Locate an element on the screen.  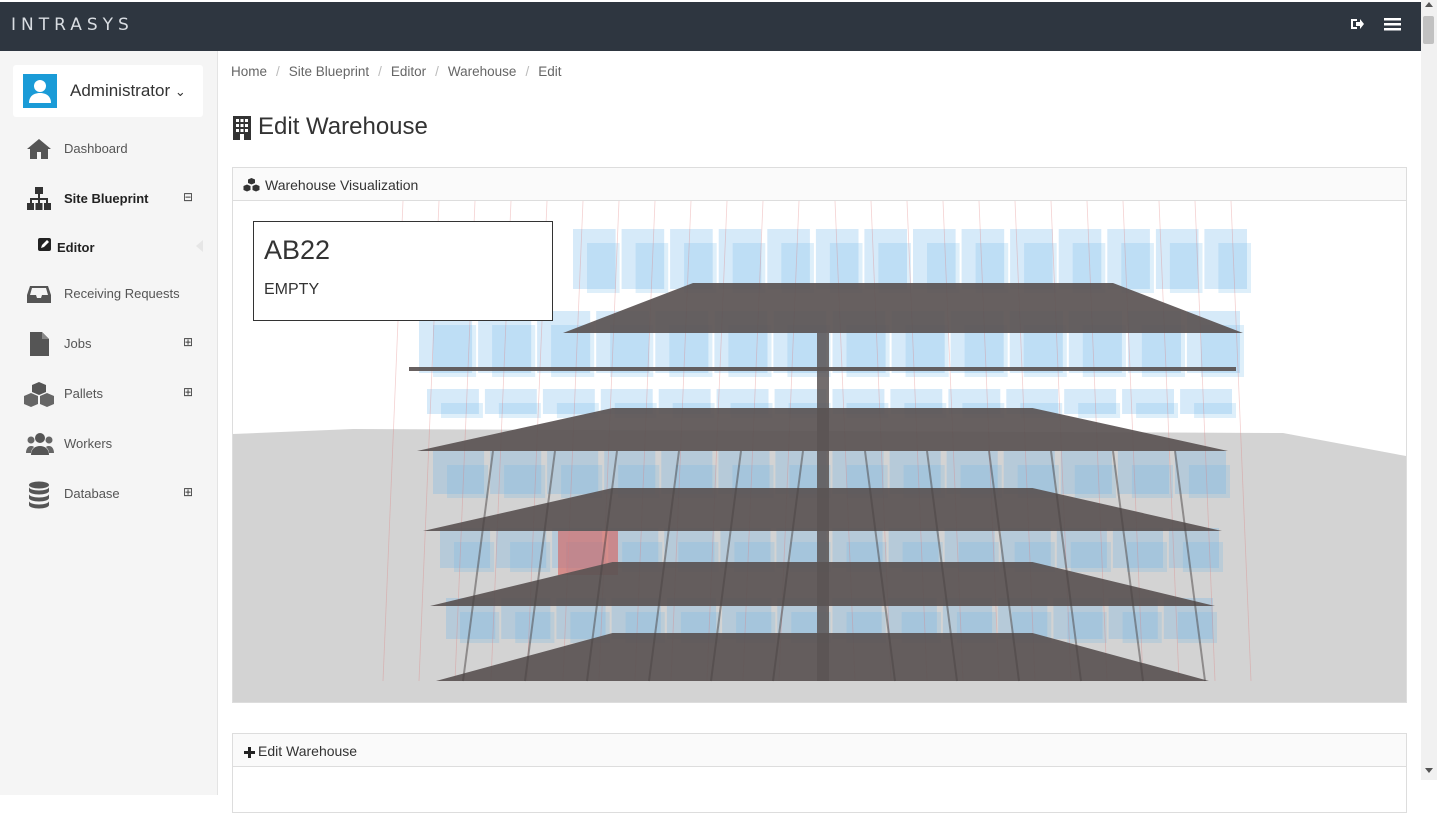
panel-title: Warehouse Visualization is located at coordinates (342, 185).